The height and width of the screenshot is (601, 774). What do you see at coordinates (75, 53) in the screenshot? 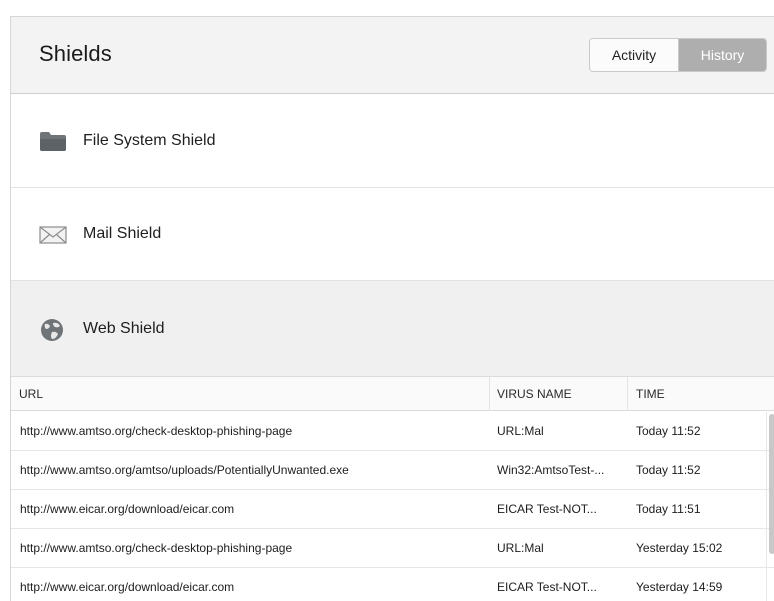
I see `page-title: Shields` at bounding box center [75, 53].